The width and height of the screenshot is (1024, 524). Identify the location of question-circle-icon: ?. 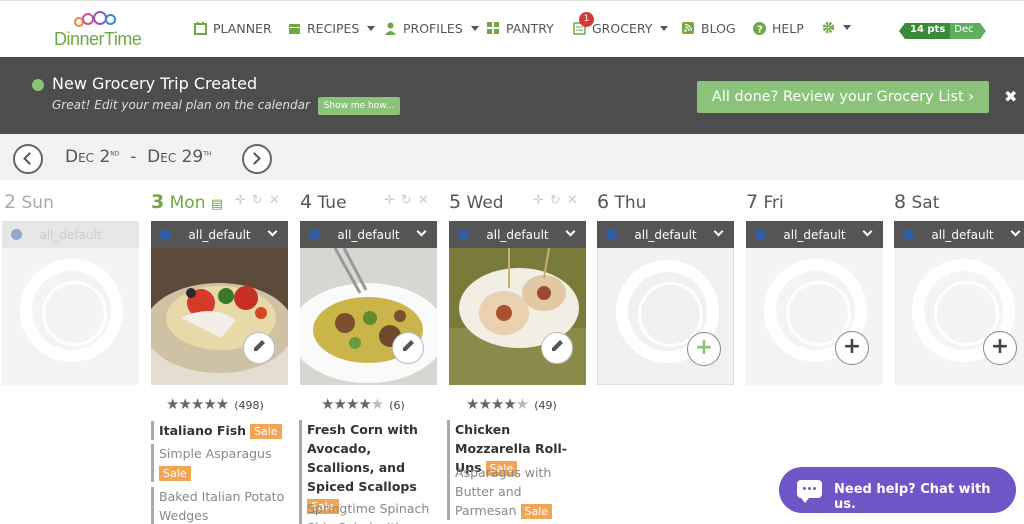
(759, 29).